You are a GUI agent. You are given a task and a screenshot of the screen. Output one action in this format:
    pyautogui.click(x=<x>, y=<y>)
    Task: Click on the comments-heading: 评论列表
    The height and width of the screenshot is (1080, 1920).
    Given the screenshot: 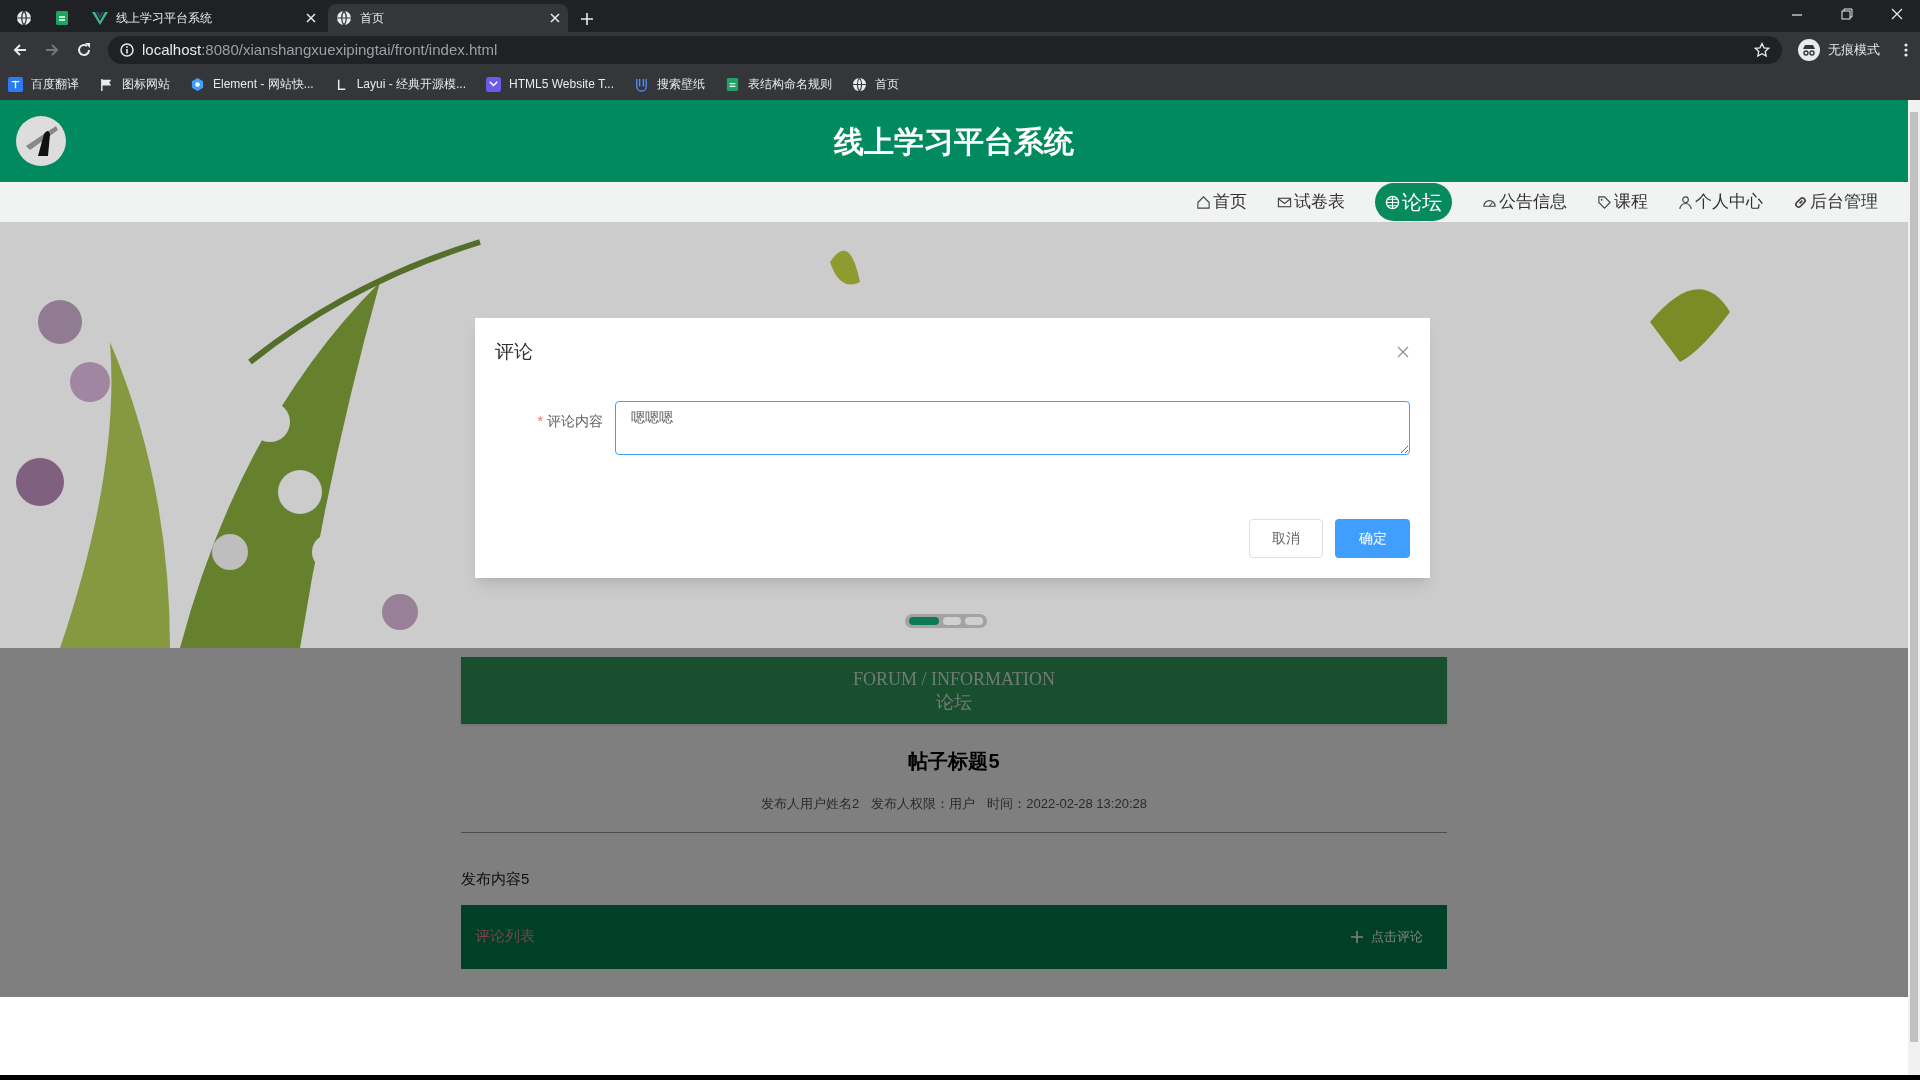 What is the action you would take?
    pyautogui.click(x=505, y=936)
    